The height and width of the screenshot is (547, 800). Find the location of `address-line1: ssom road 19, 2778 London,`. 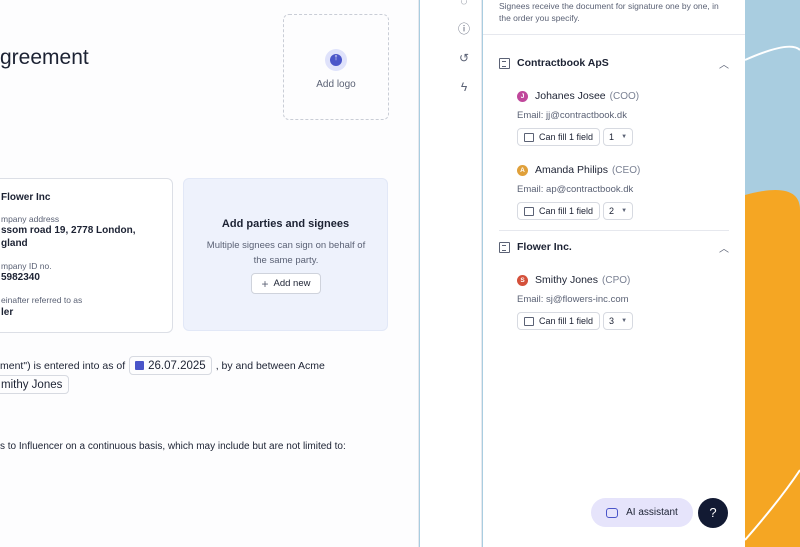

address-line1: ssom road 19, 2778 London, is located at coordinates (68, 230).